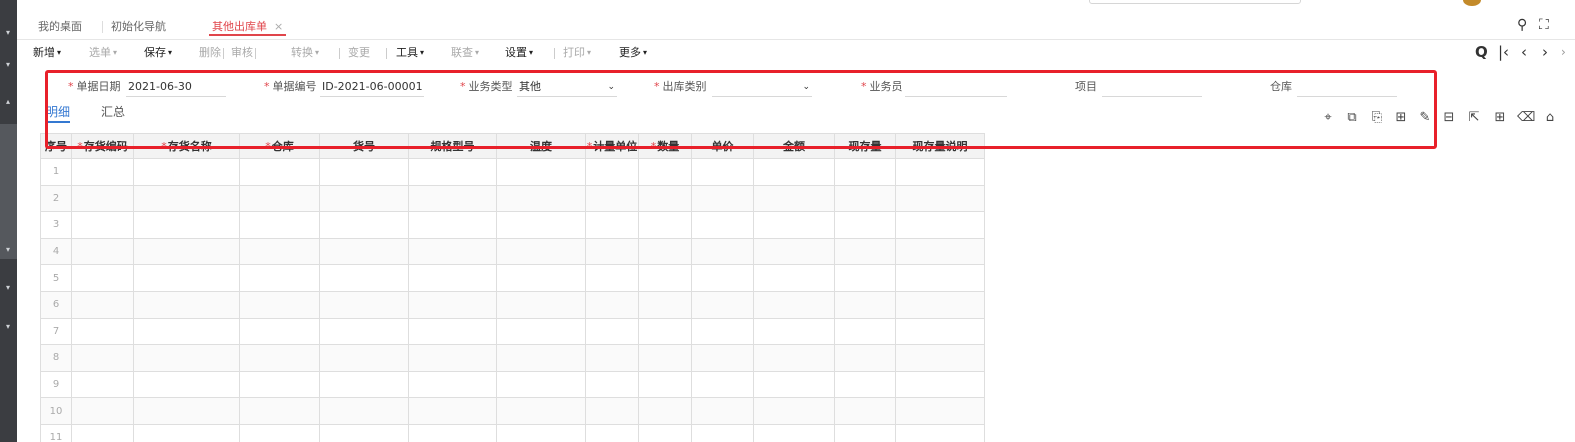 This screenshot has height=442, width=1575. What do you see at coordinates (865, 146) in the screenshot?
I see `column-header: 现存量` at bounding box center [865, 146].